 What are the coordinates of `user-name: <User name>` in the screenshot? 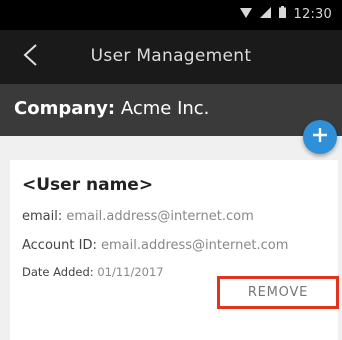 It's located at (88, 185).